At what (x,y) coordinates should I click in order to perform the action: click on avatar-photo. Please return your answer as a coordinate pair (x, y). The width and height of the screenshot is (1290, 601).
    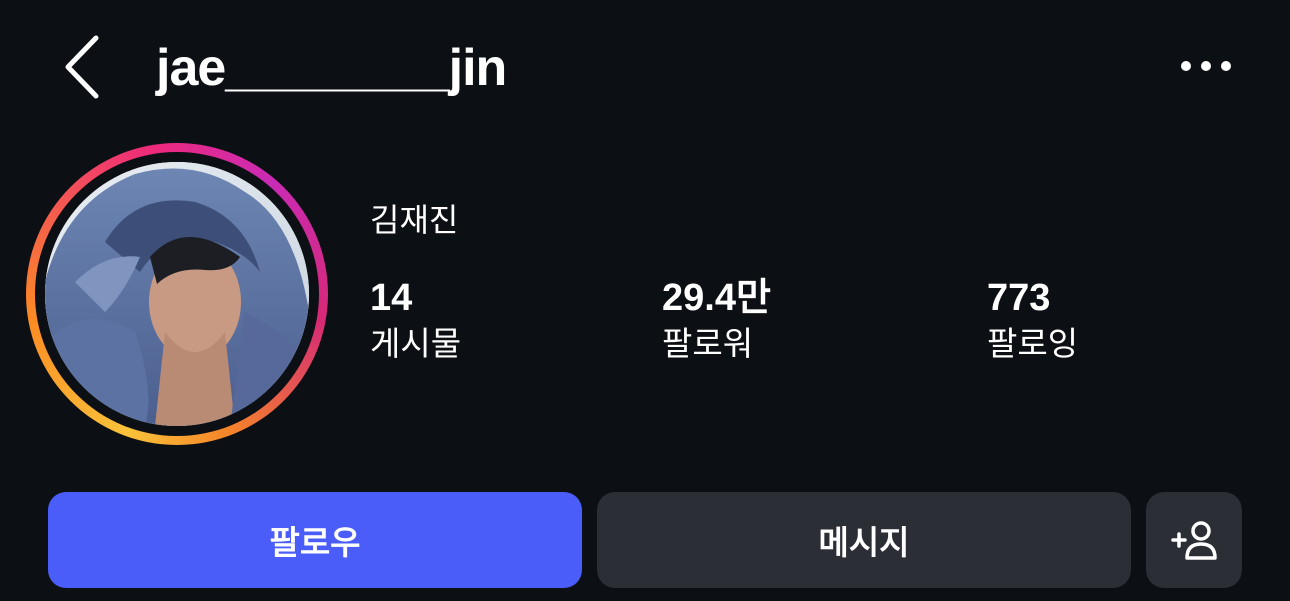
    Looking at the image, I should click on (177, 294).